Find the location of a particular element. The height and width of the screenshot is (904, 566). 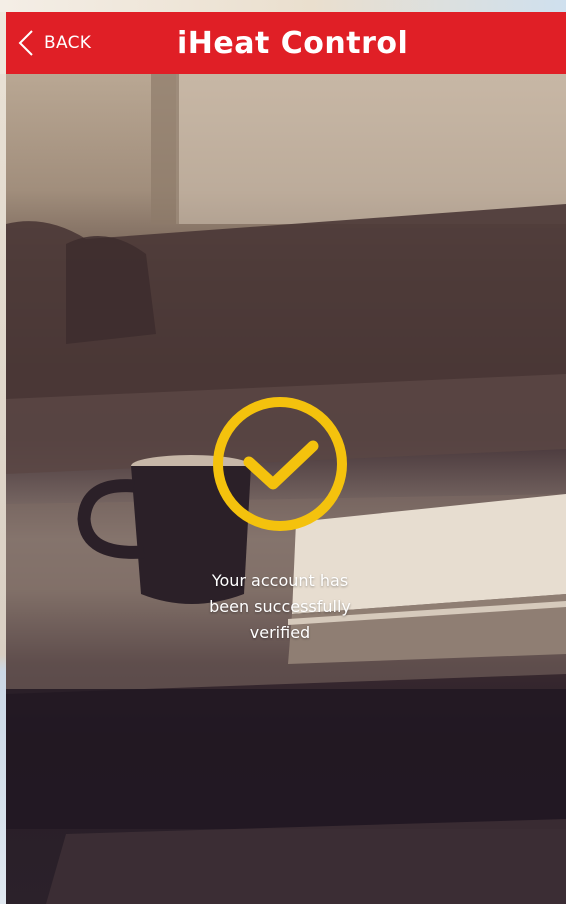

message-line: Your account has is located at coordinates (280, 580).